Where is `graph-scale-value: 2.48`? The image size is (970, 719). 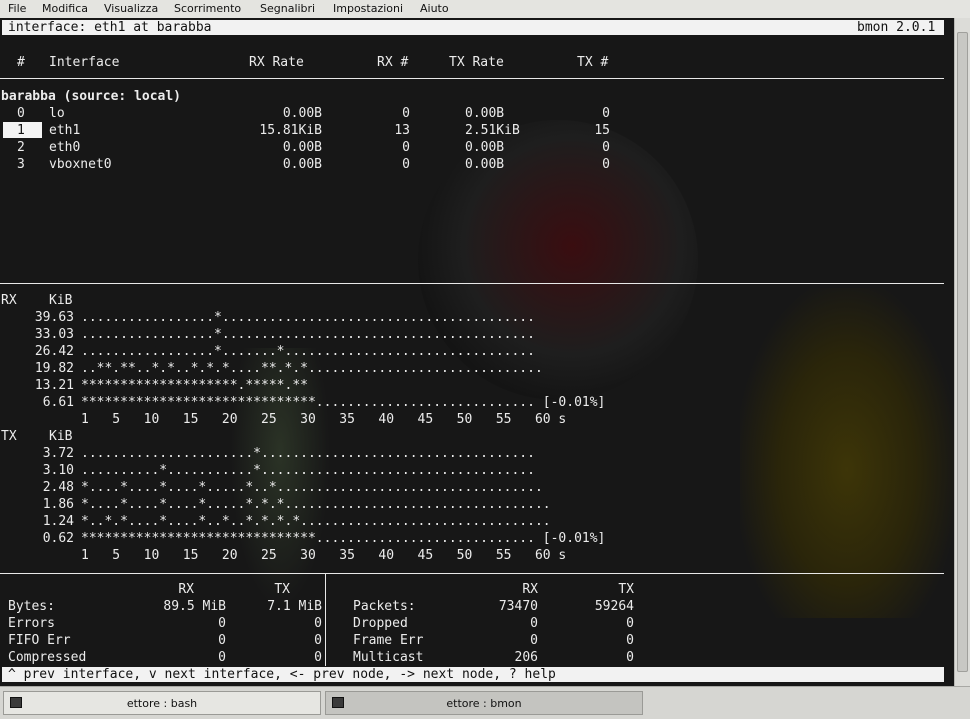
graph-scale-value: 2.48 is located at coordinates (58, 487).